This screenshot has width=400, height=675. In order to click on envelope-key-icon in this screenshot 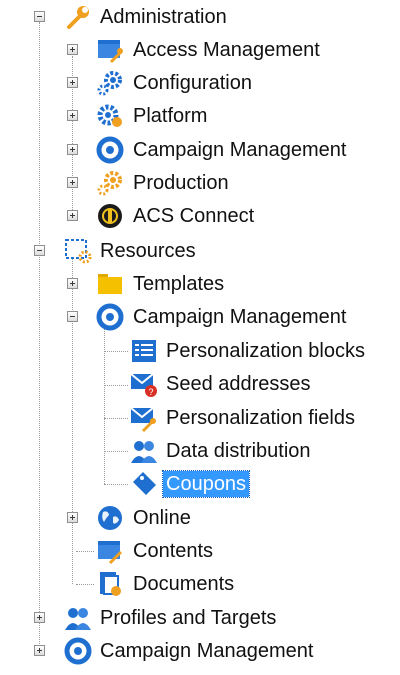, I will do `click(143, 419)`.